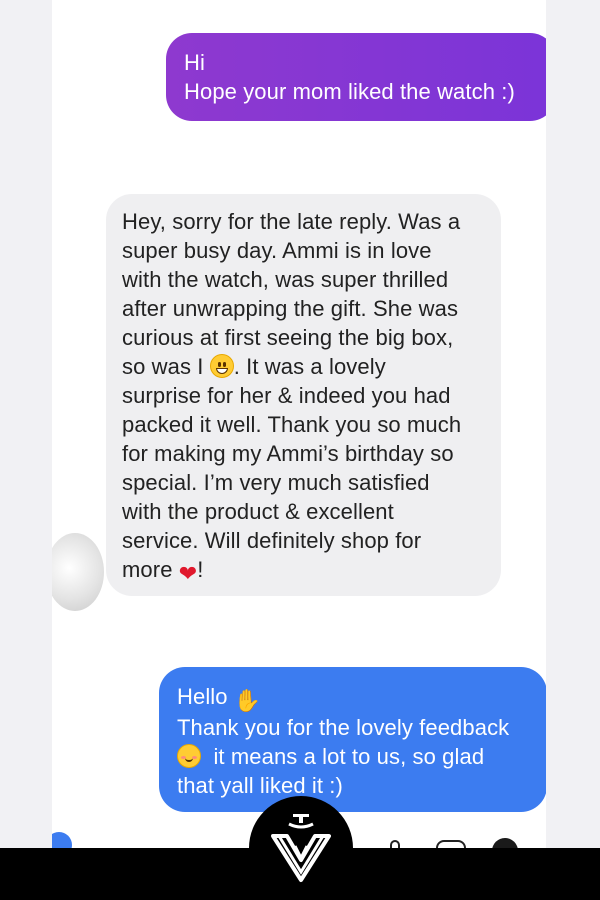 This screenshot has height=900, width=600. What do you see at coordinates (288, 453) in the screenshot?
I see `message-line: for making my Ammi’s birthday so` at bounding box center [288, 453].